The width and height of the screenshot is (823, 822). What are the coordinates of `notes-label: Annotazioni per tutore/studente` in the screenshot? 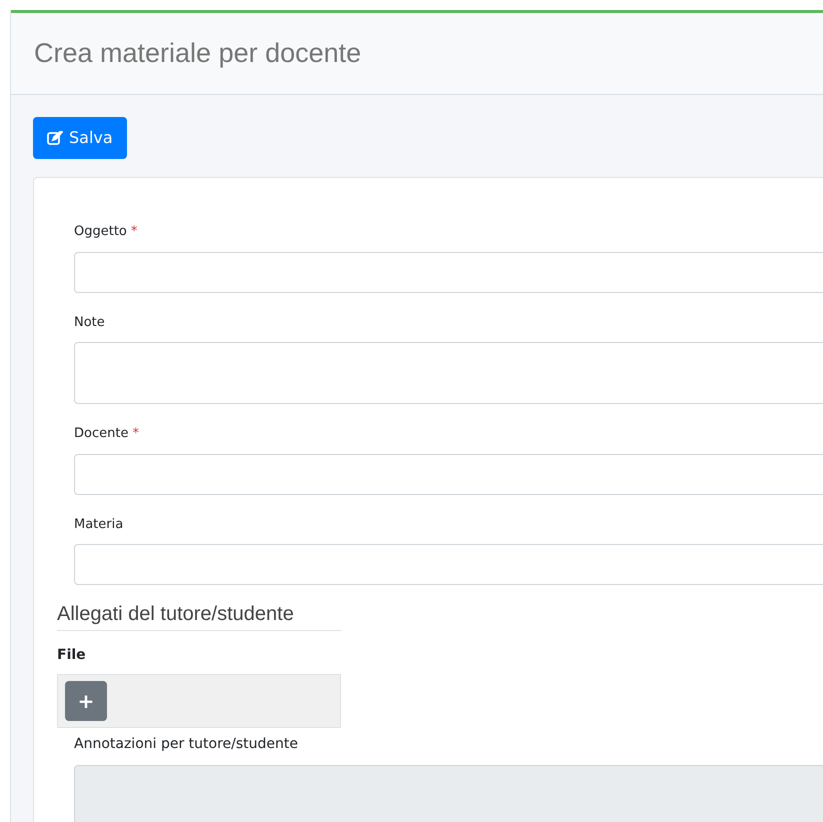 It's located at (187, 744).